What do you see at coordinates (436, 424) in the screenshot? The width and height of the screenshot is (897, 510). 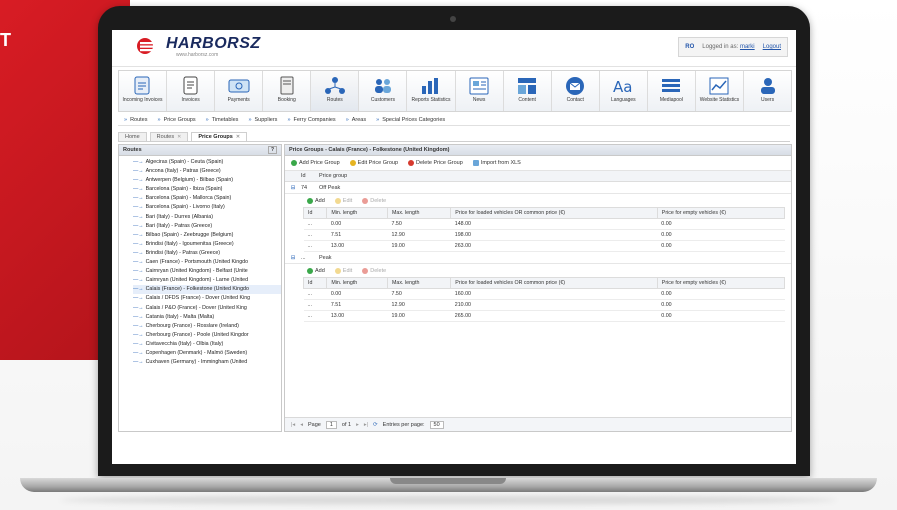 I see `entries-select: 50` at bounding box center [436, 424].